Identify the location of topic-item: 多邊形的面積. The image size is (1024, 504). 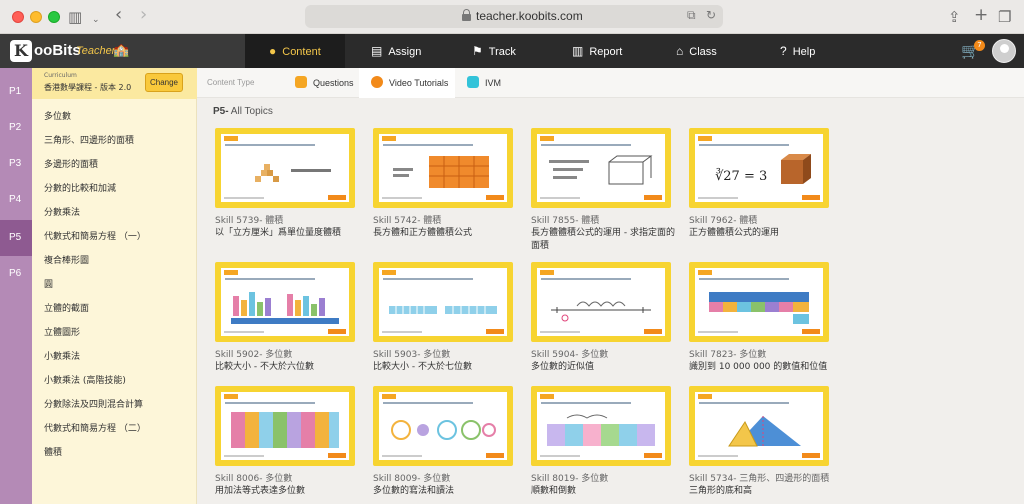
(71, 163).